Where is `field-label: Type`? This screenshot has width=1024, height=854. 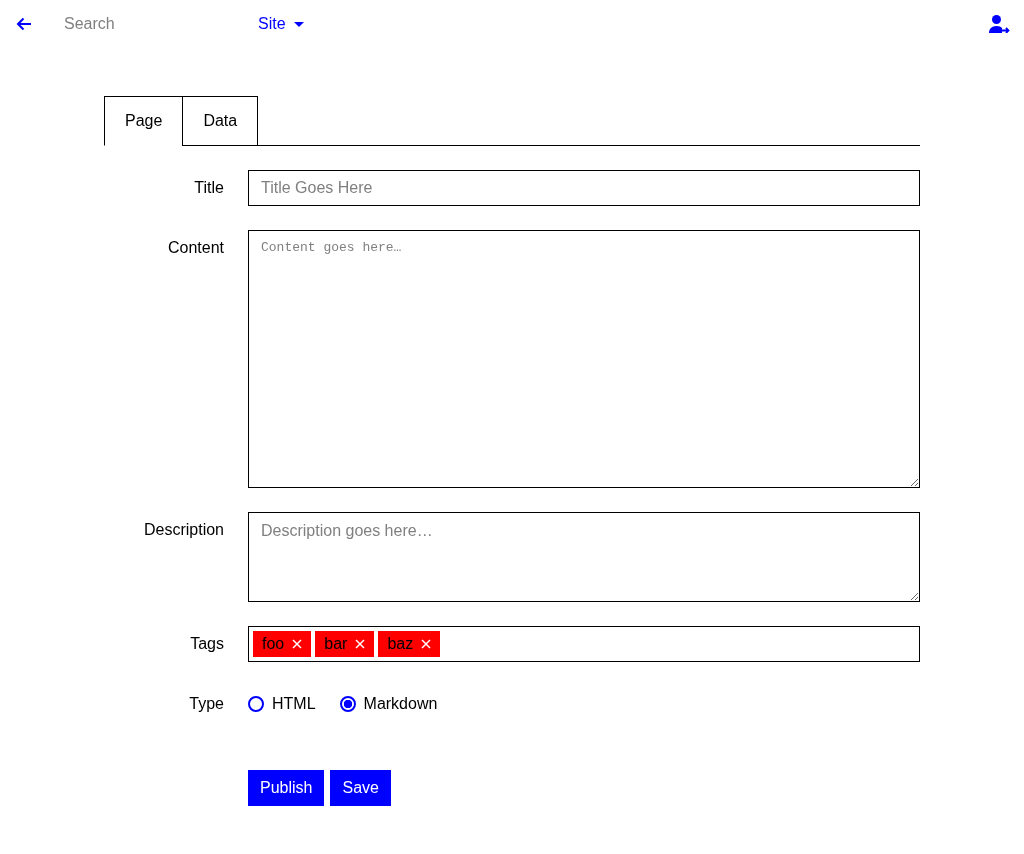 field-label: Type is located at coordinates (206, 704).